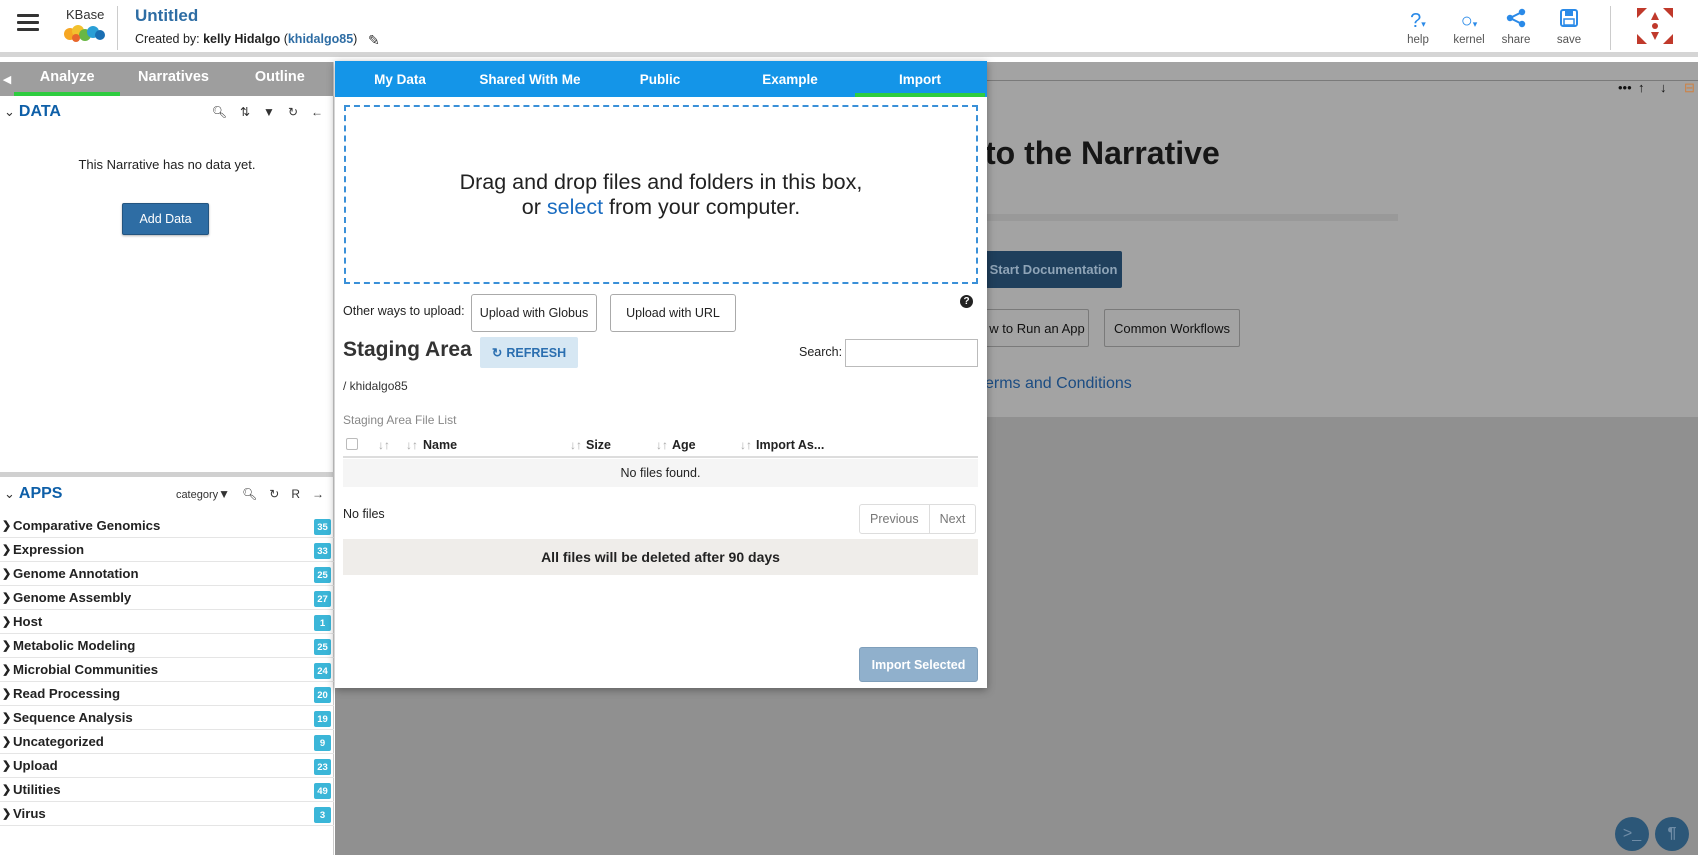  What do you see at coordinates (318, 494) in the screenshot?
I see `arrow-right-icon: →` at bounding box center [318, 494].